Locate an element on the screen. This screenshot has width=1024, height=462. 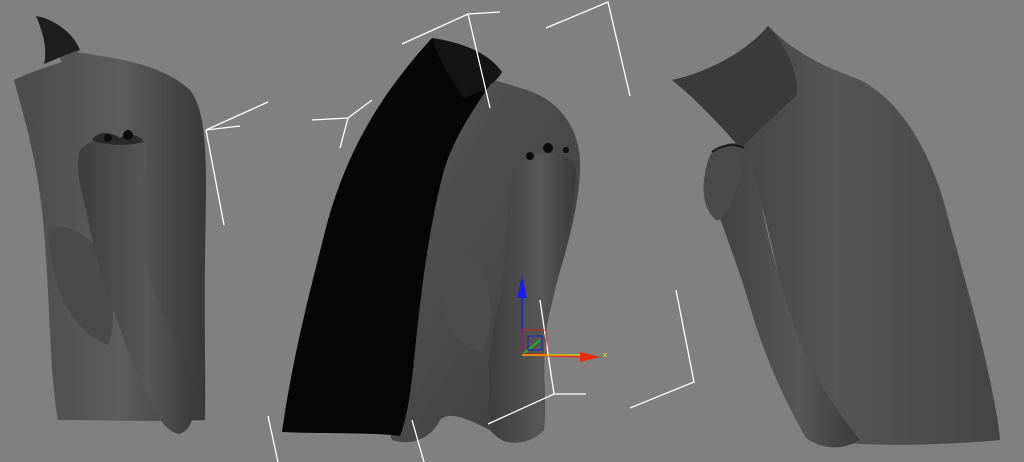
gizmo-x-label: x is located at coordinates (605, 355).